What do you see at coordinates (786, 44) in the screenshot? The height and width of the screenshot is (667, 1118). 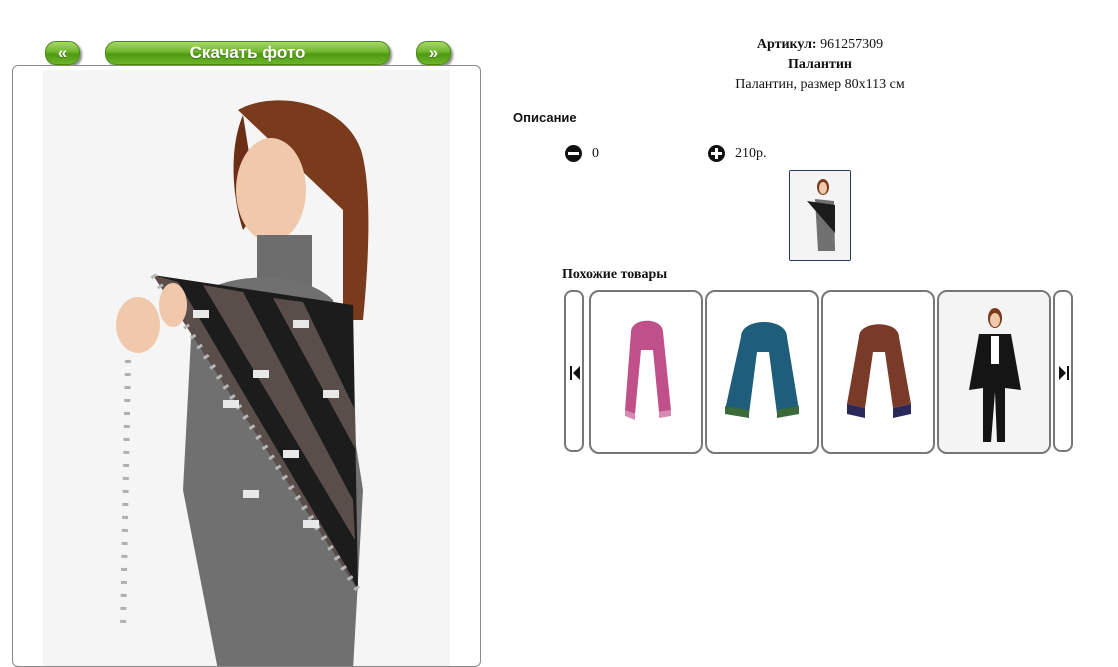 I see `article-label: Артикул:` at bounding box center [786, 44].